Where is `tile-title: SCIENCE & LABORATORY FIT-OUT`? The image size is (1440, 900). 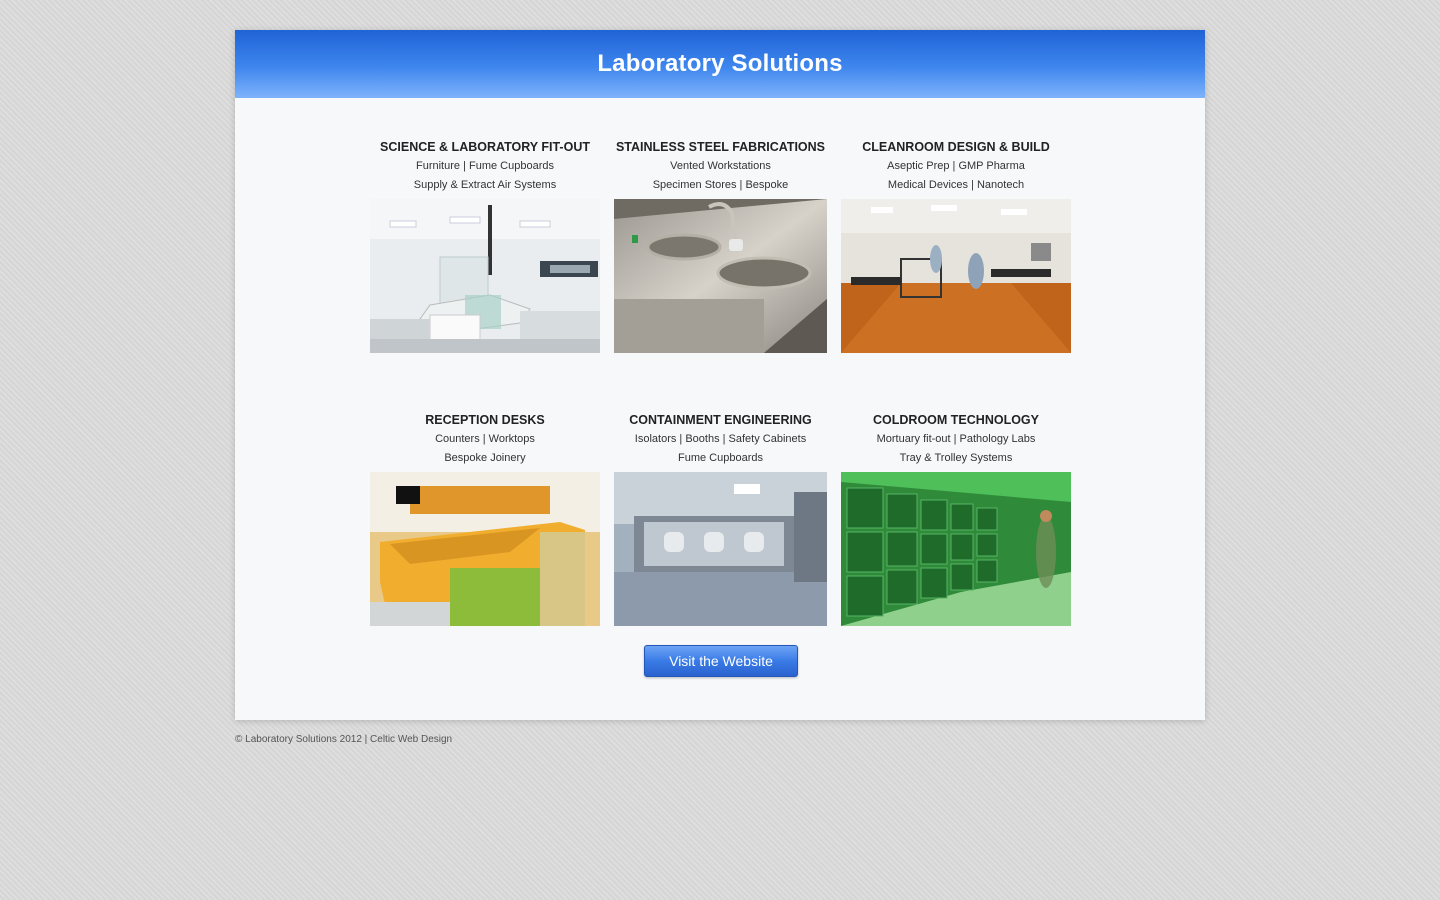 tile-title: SCIENCE & LABORATORY FIT-OUT is located at coordinates (485, 147).